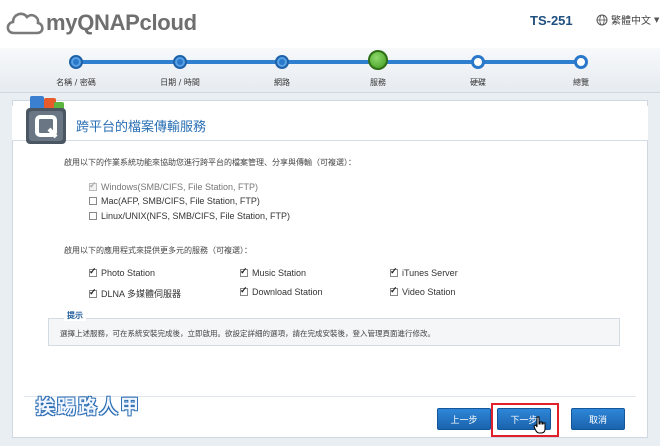  What do you see at coordinates (121, 22) in the screenshot?
I see `brand-name: myQNAPcloud` at bounding box center [121, 22].